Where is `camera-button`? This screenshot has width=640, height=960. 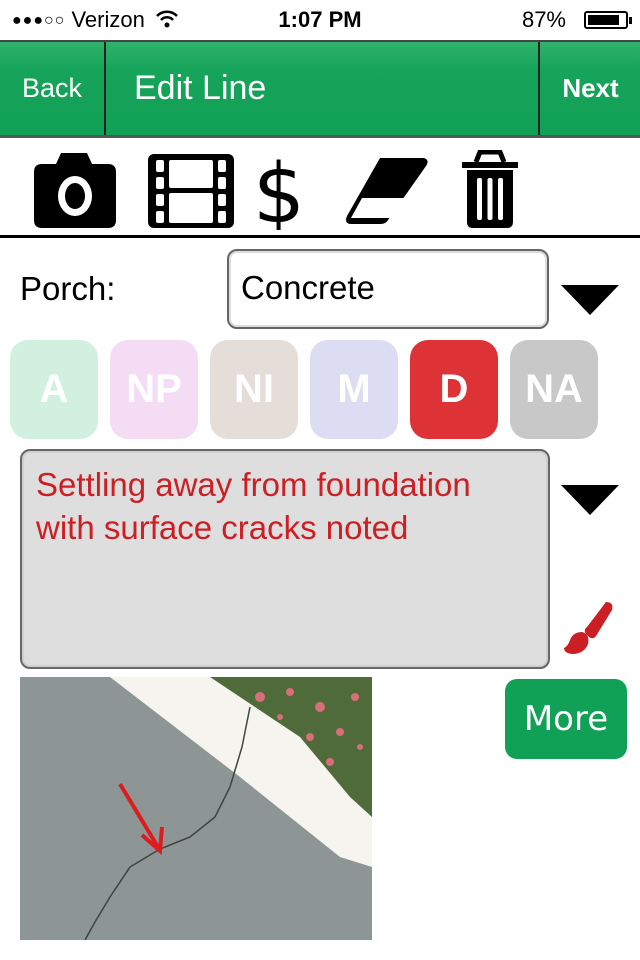 camera-button is located at coordinates (73, 190).